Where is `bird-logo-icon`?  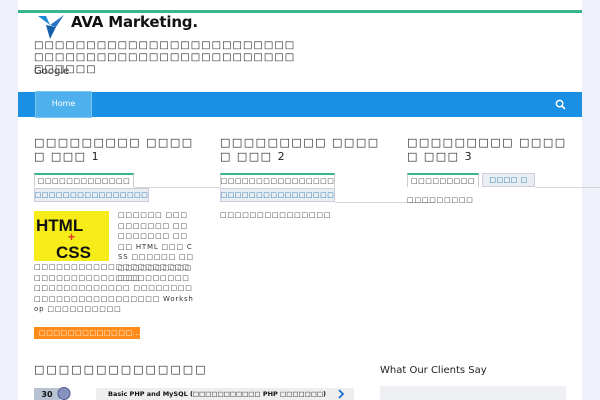 bird-logo-icon is located at coordinates (51, 27).